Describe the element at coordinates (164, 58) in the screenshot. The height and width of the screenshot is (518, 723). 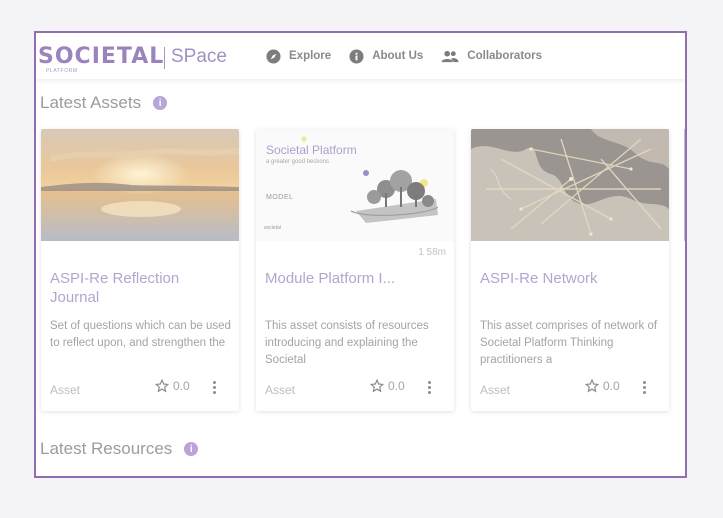
I see `logo-divider` at that location.